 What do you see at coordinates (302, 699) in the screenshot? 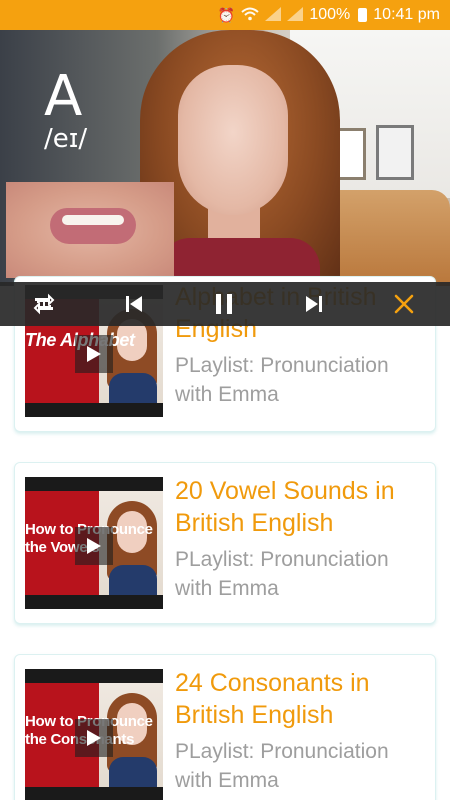
I see `video-title: 24 Consonants in British English` at bounding box center [302, 699].